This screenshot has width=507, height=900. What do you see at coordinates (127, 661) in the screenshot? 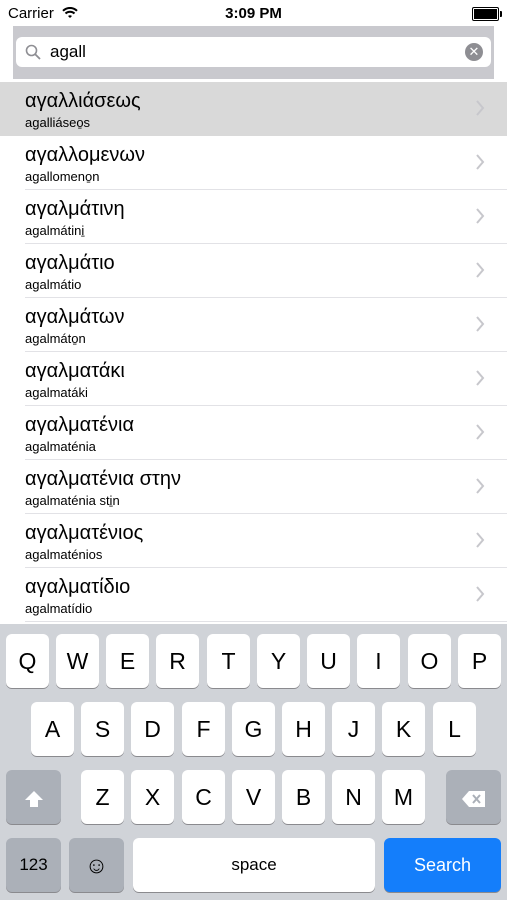
I see `key-e: E` at bounding box center [127, 661].